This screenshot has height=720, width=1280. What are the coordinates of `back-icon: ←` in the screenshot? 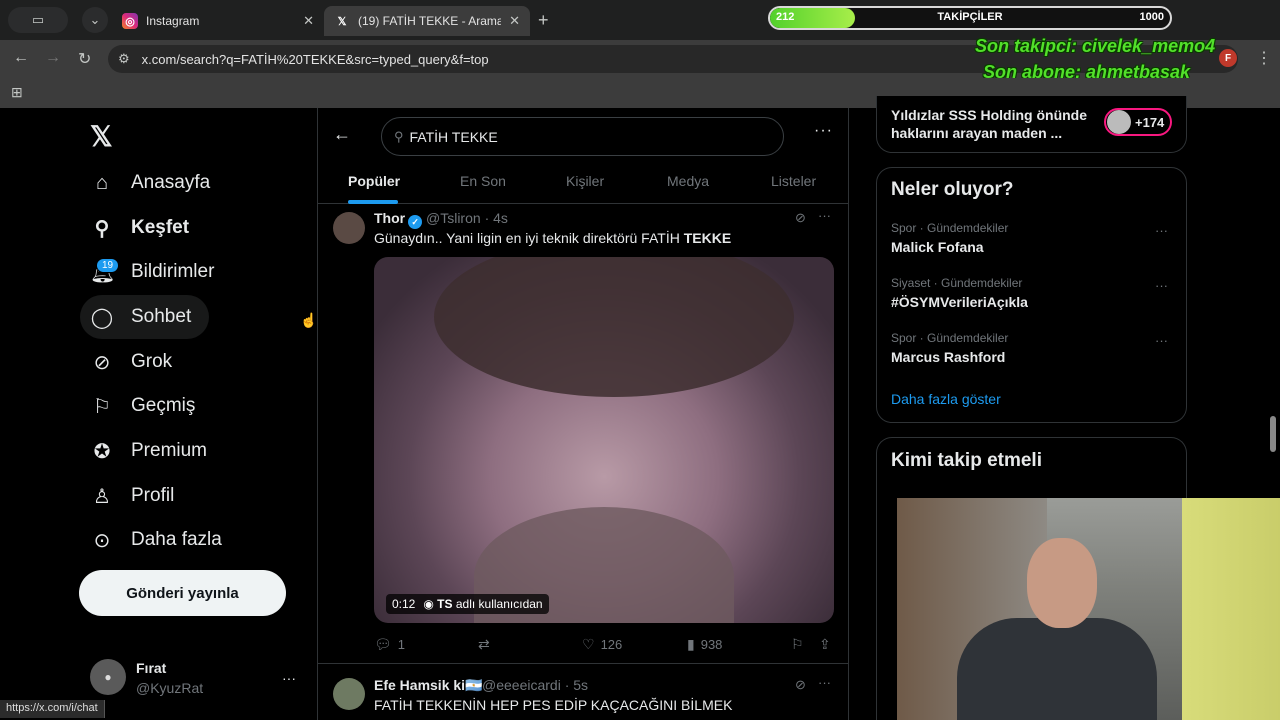 It's located at (21, 58).